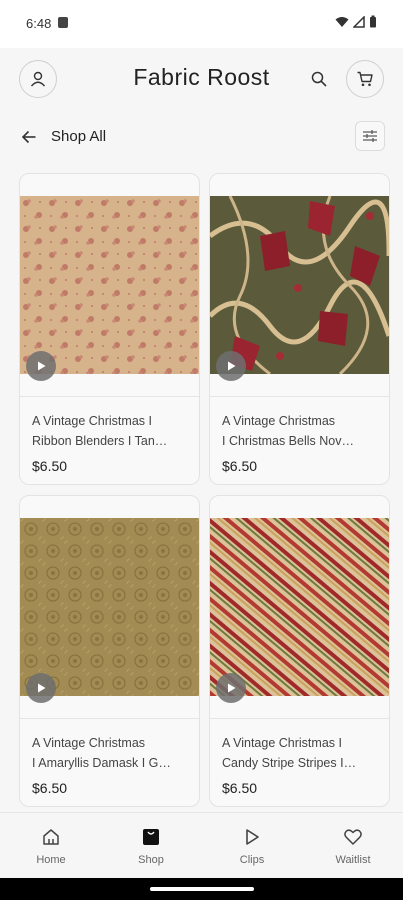  What do you see at coordinates (342, 21) in the screenshot?
I see `wifi-icon` at bounding box center [342, 21].